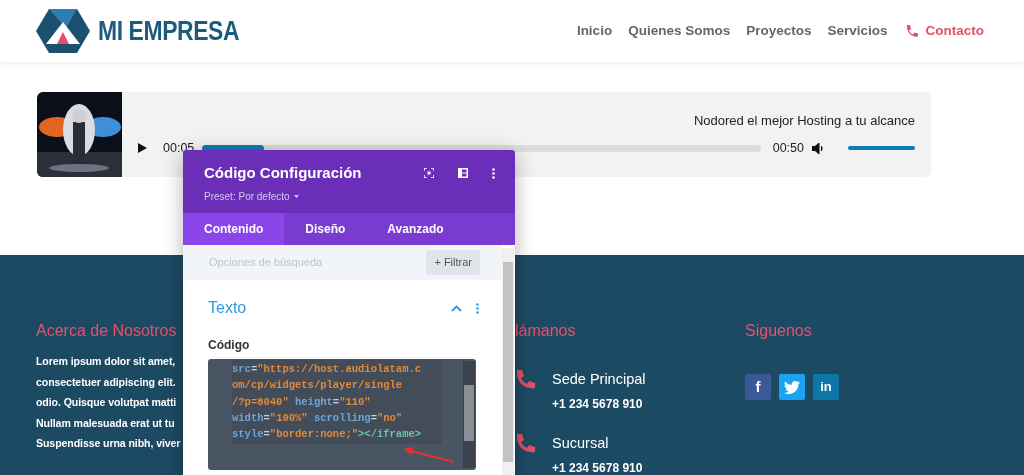 This screenshot has width=1024, height=475. I want to click on panel-tab: Diseño, so click(325, 229).